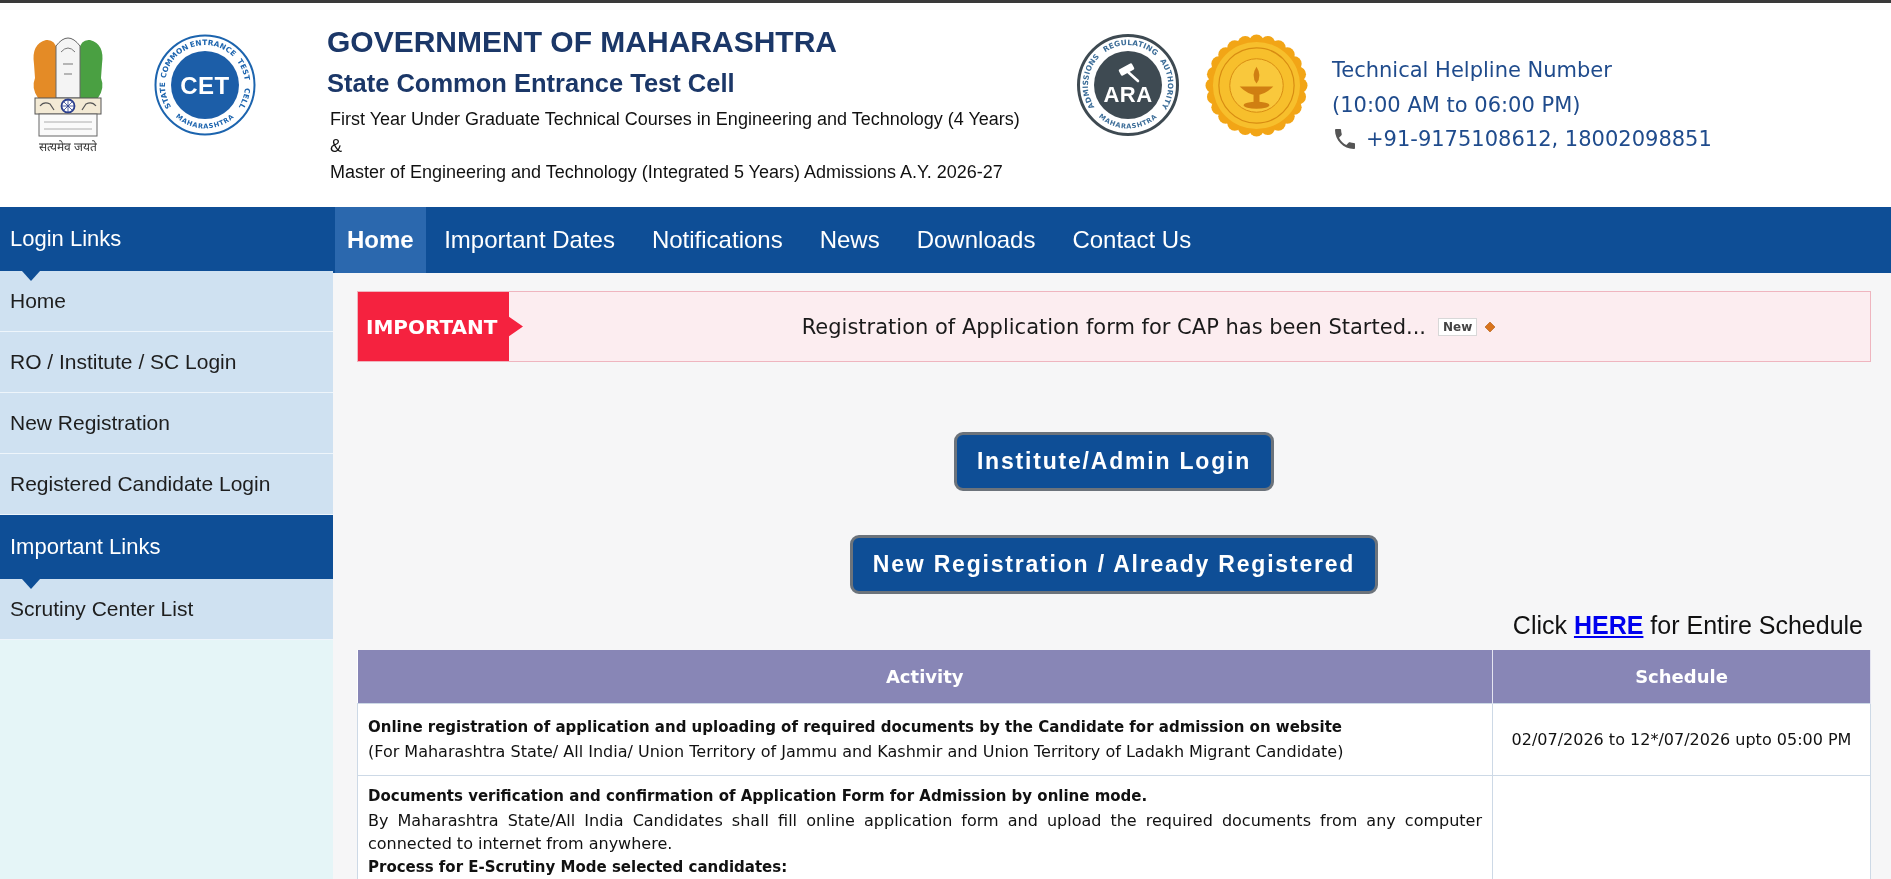 This screenshot has height=879, width=1891. What do you see at coordinates (166, 484) in the screenshot?
I see `sidebar-link: Registered Candidate Login` at bounding box center [166, 484].